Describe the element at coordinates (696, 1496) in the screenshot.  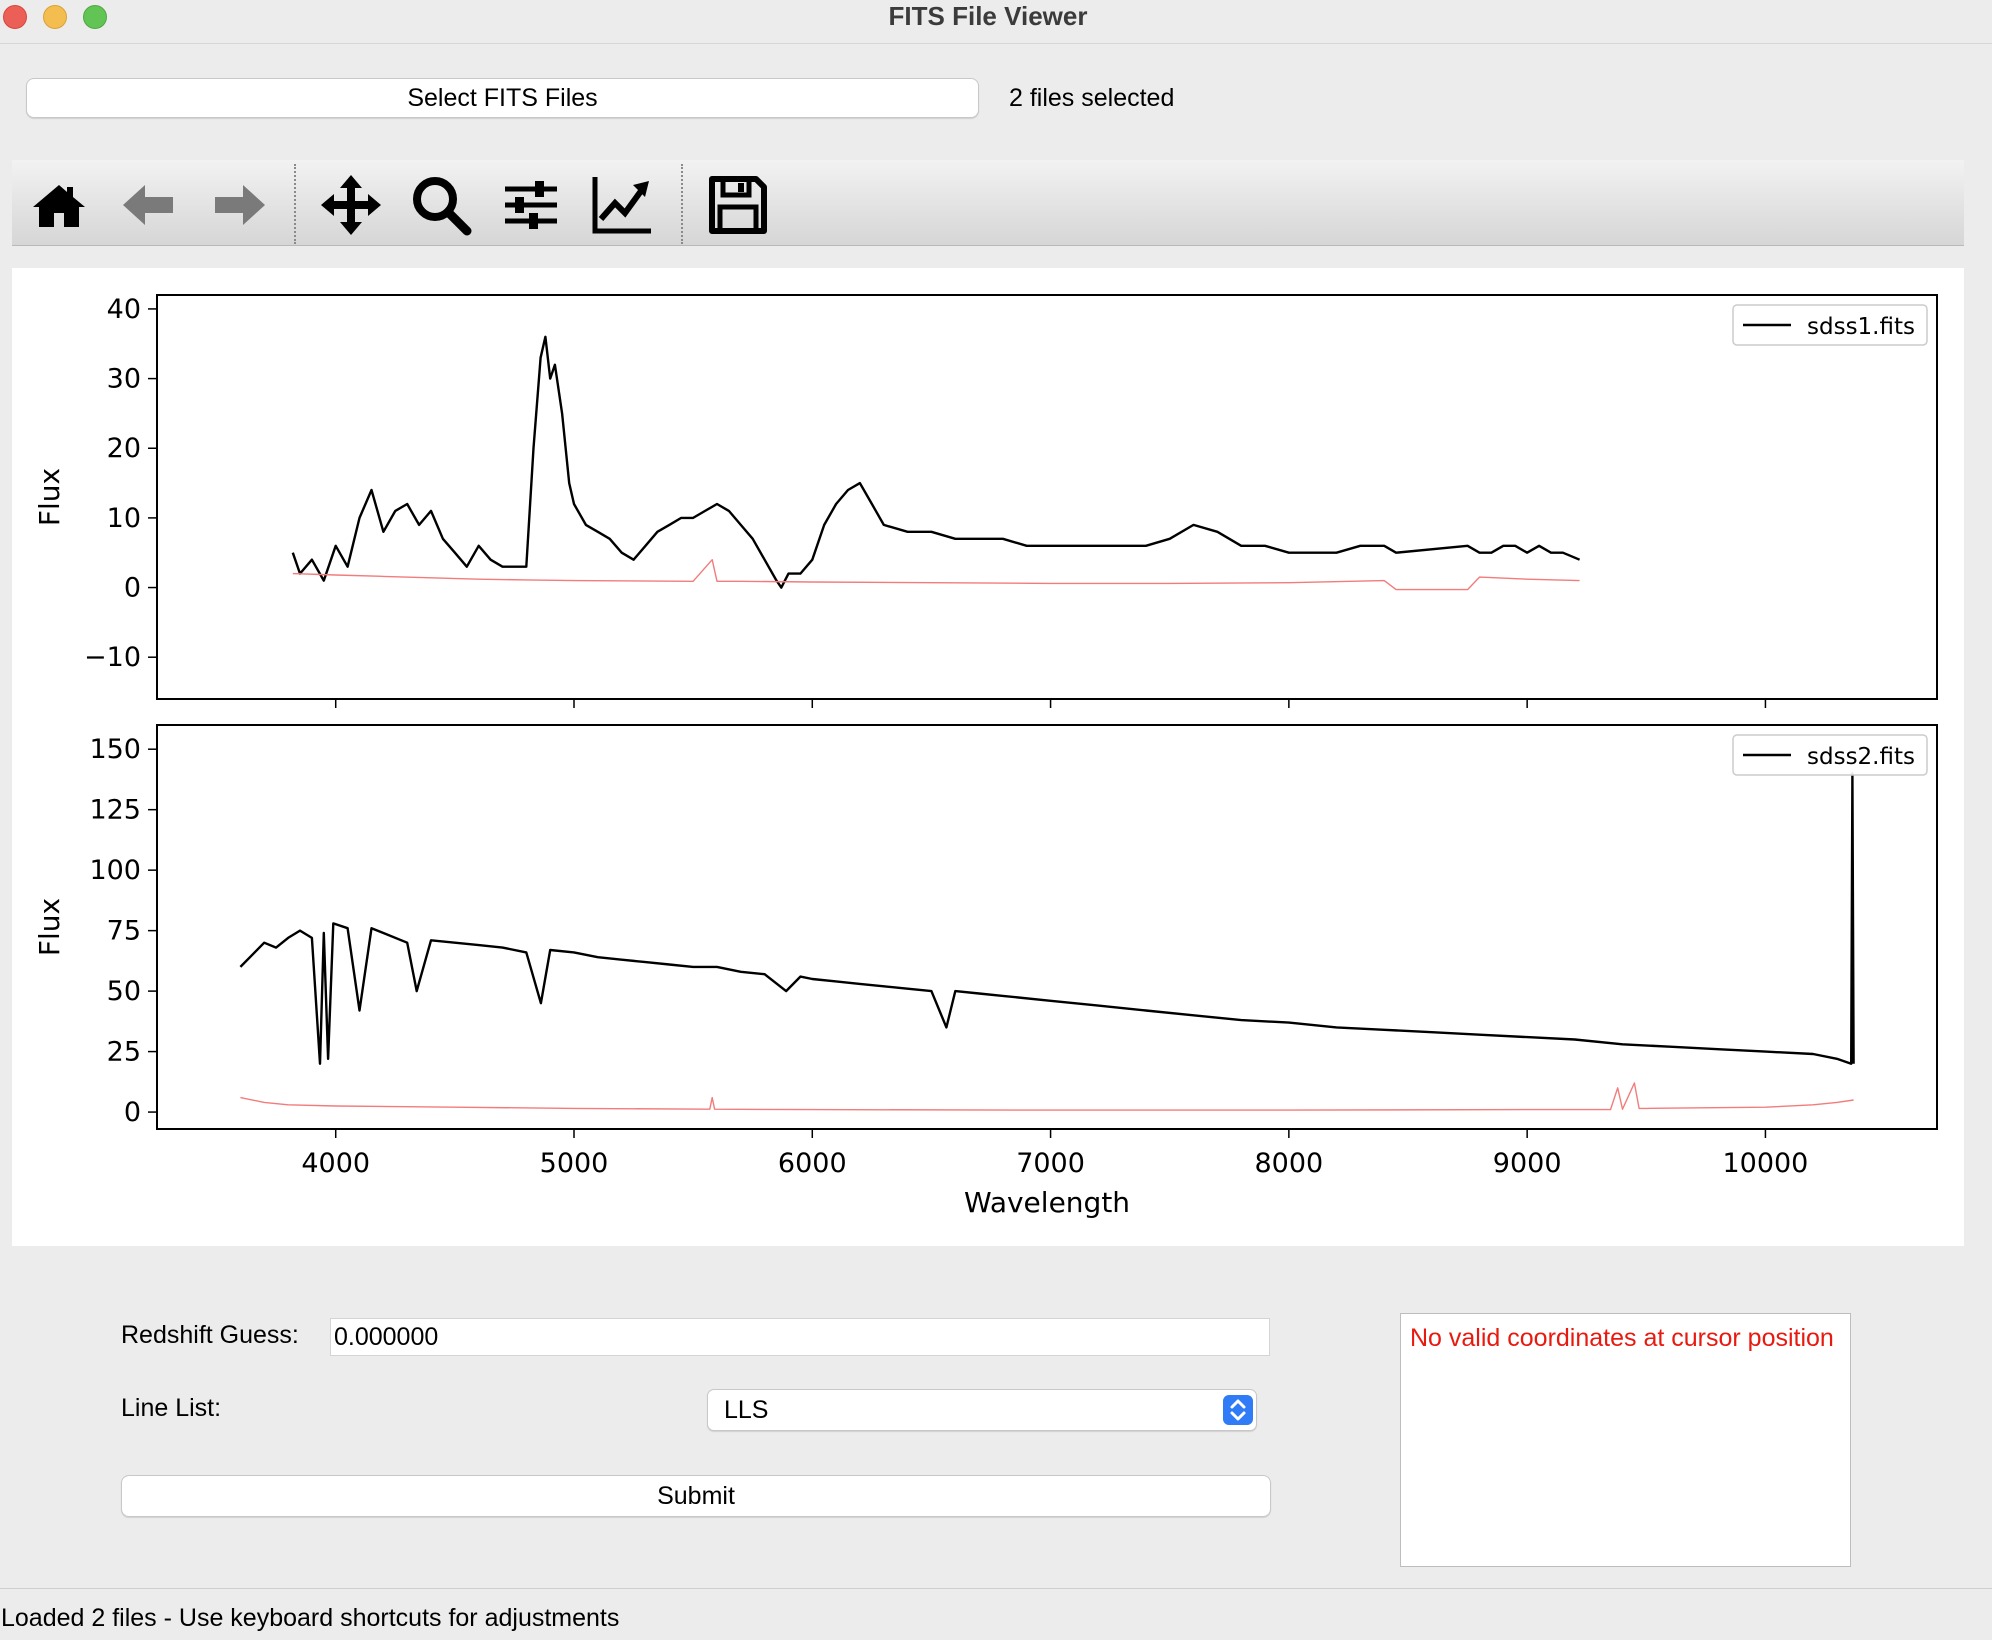
I see `submit-button: Submit` at that location.